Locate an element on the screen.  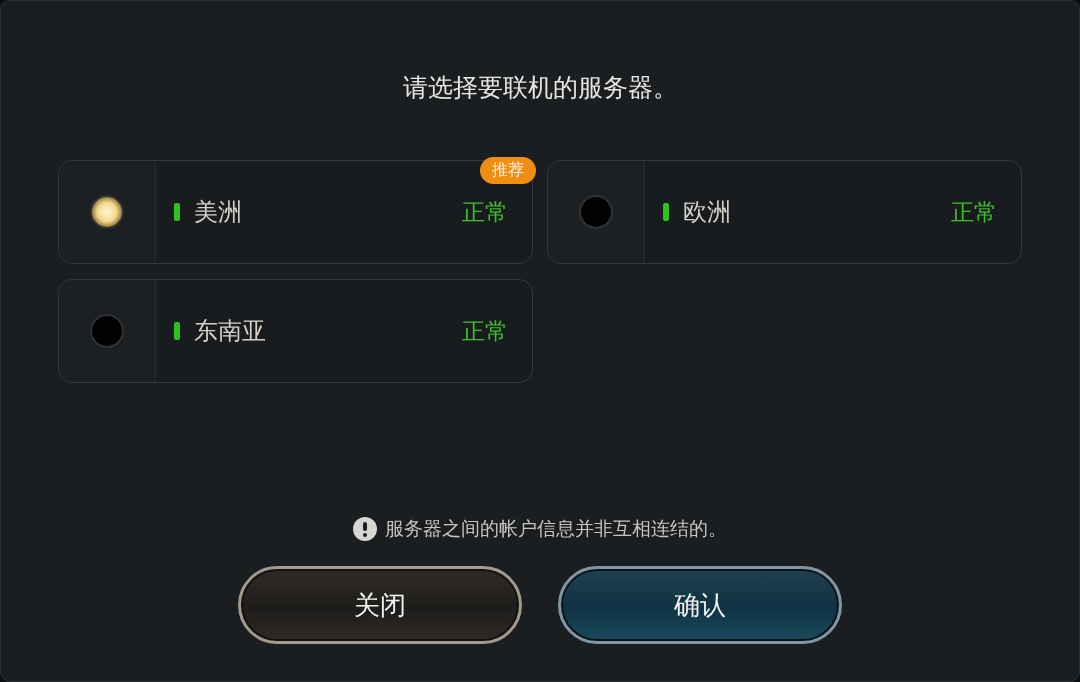
notice-text: 服务器之间的帐户信息并非互相连结的。 is located at coordinates (556, 528).